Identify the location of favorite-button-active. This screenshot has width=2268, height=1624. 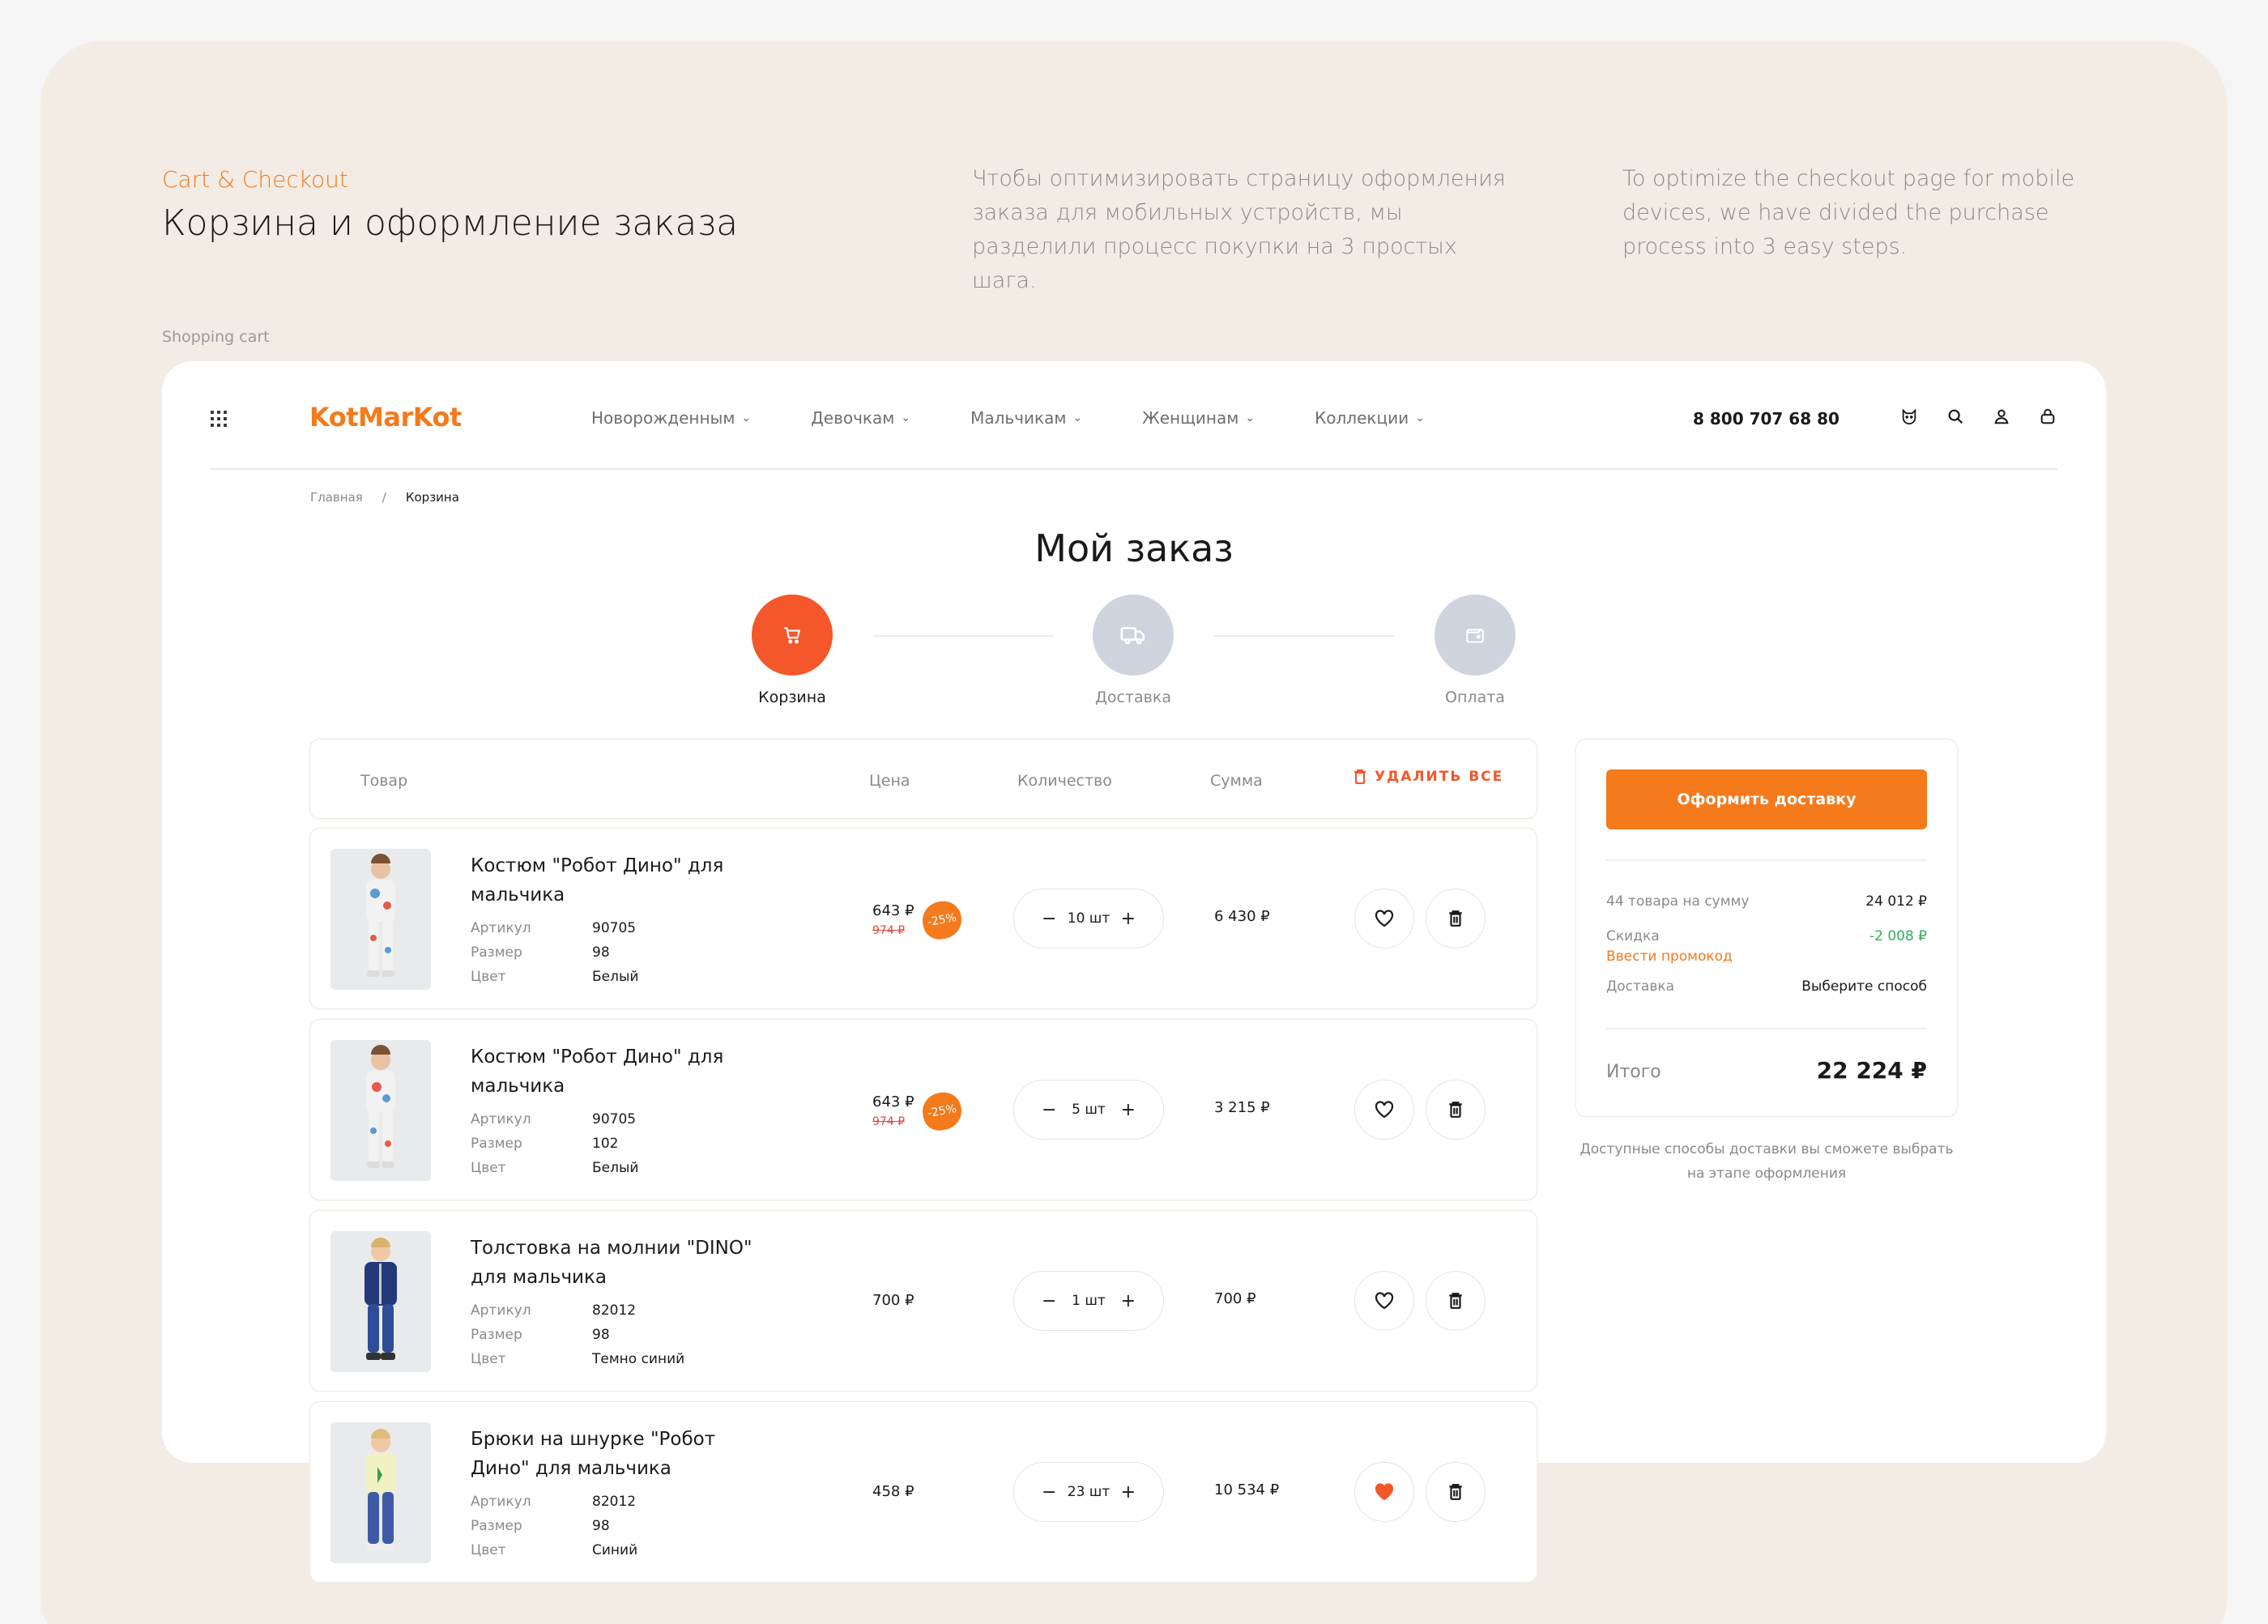
(1384, 1492).